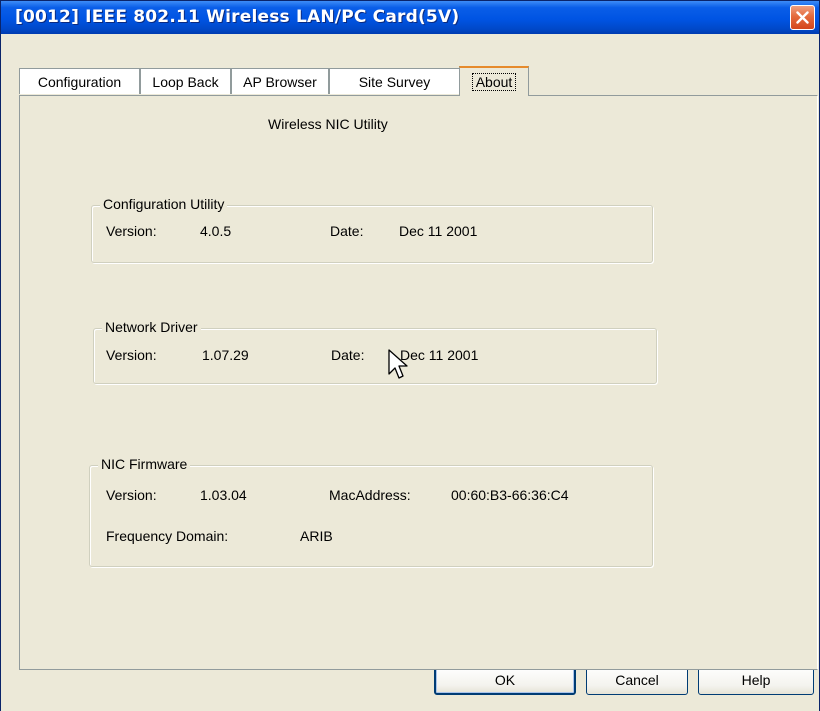 Image resolution: width=820 pixels, height=711 pixels. I want to click on mouse-pointer-icon, so click(398, 364).